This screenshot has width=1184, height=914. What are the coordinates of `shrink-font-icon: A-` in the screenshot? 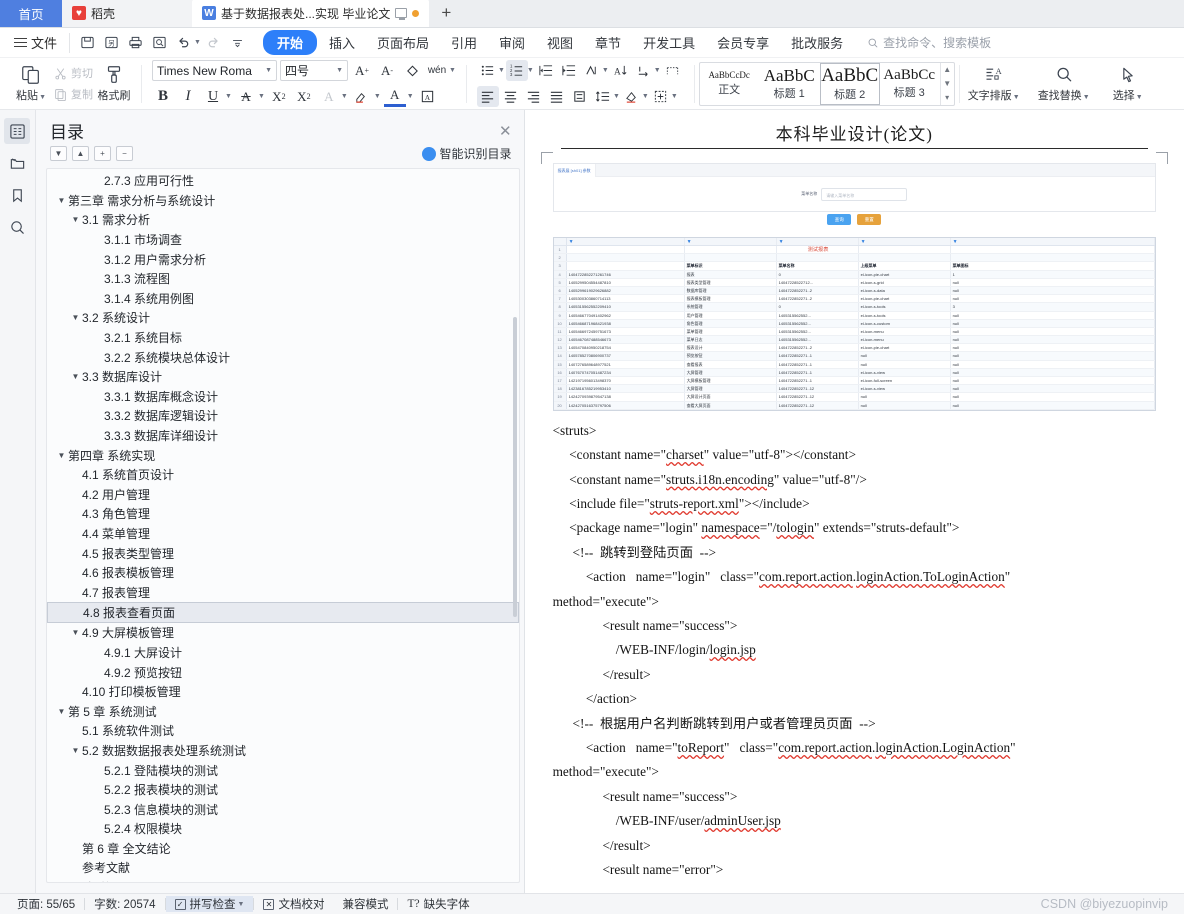 It's located at (387, 70).